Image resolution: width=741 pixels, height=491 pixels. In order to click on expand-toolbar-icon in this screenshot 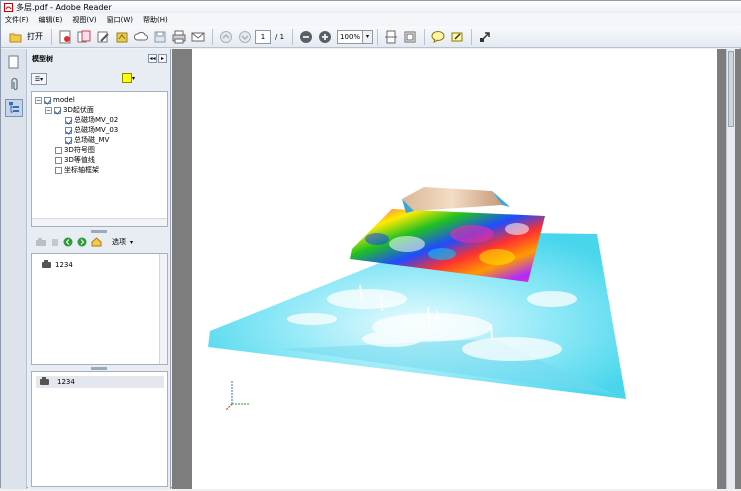, I will do `click(485, 37)`.